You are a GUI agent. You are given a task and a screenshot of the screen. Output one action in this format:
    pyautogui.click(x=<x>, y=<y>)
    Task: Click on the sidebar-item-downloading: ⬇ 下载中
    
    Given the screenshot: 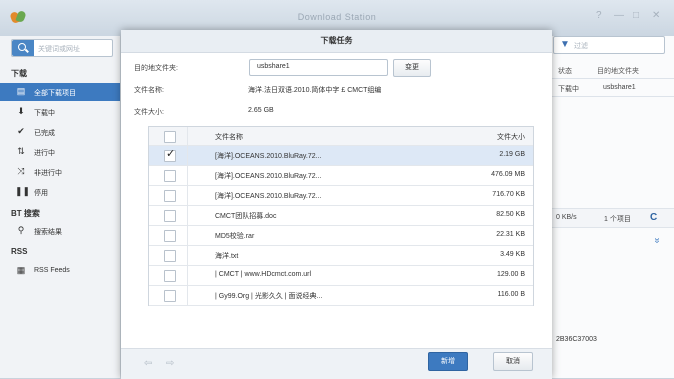 What is the action you would take?
    pyautogui.click(x=60, y=112)
    